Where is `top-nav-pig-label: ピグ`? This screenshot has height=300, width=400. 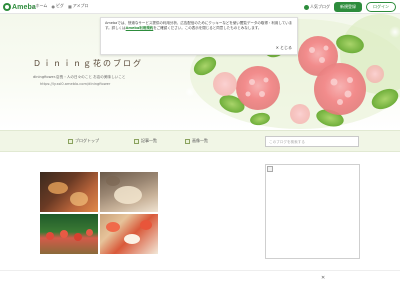
top-nav-pig-label: ピグ is located at coordinates (59, 5).